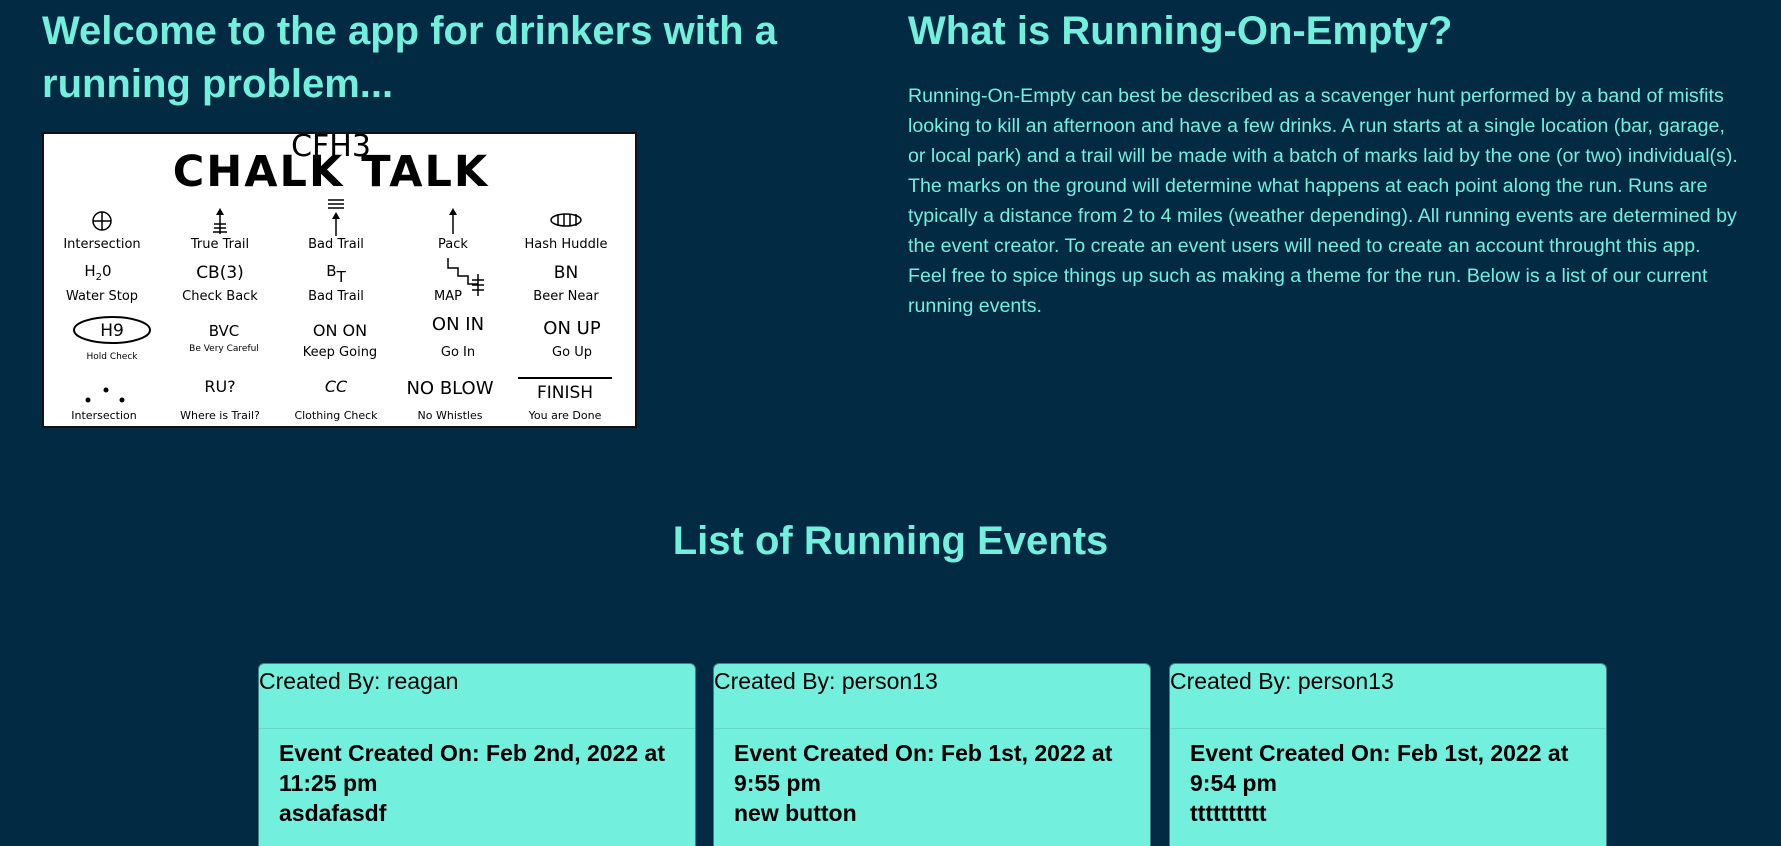  What do you see at coordinates (450, 415) in the screenshot?
I see `mark-label: No Whistles` at bounding box center [450, 415].